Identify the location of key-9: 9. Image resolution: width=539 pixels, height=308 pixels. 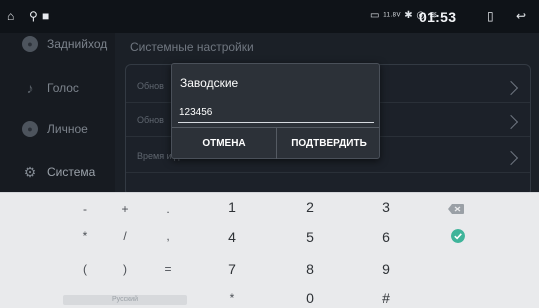
(386, 269).